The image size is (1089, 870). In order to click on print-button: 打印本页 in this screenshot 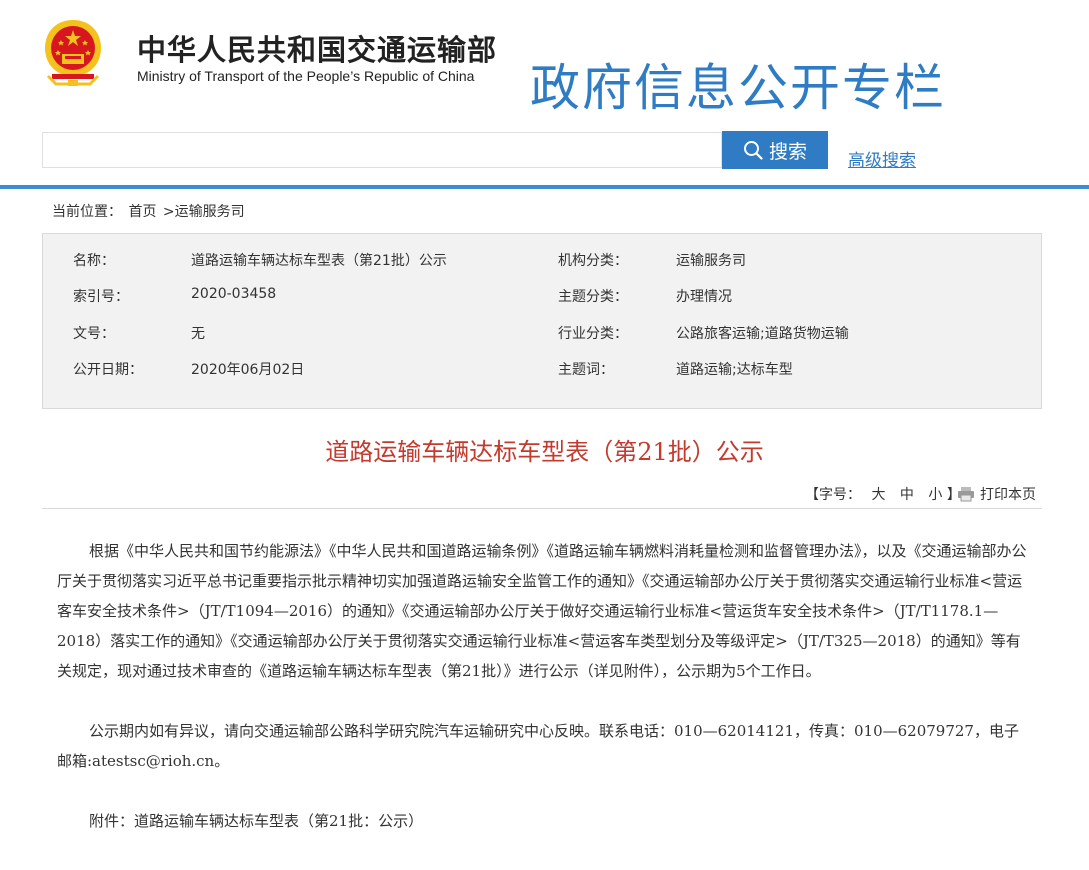, I will do `click(996, 494)`.